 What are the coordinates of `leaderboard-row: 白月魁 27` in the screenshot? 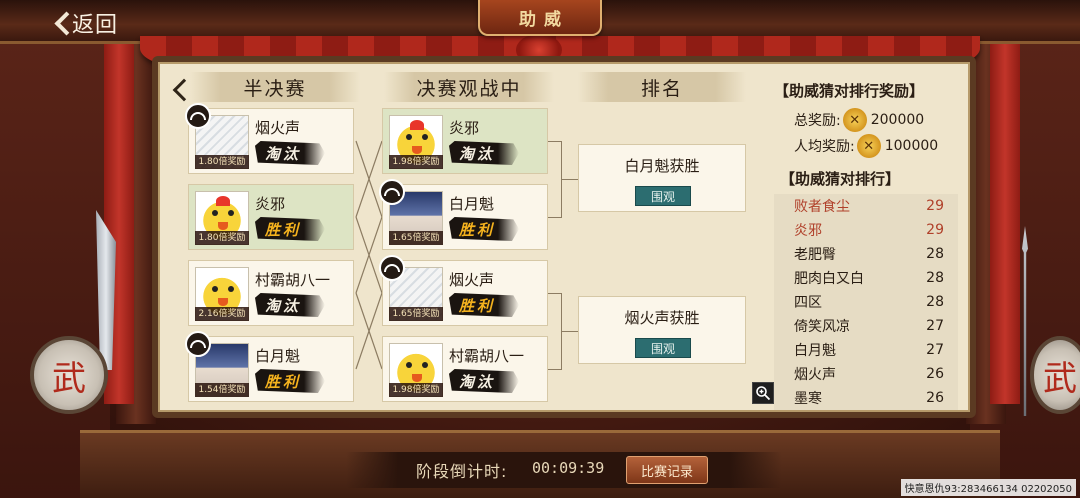 It's located at (866, 350).